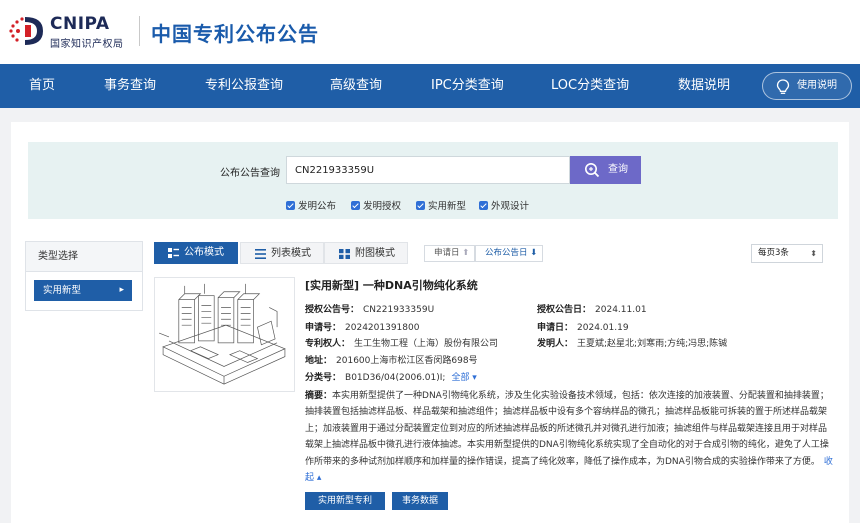 The width and height of the screenshot is (860, 523). I want to click on checkbox-invention-grant: 发明授权, so click(376, 205).